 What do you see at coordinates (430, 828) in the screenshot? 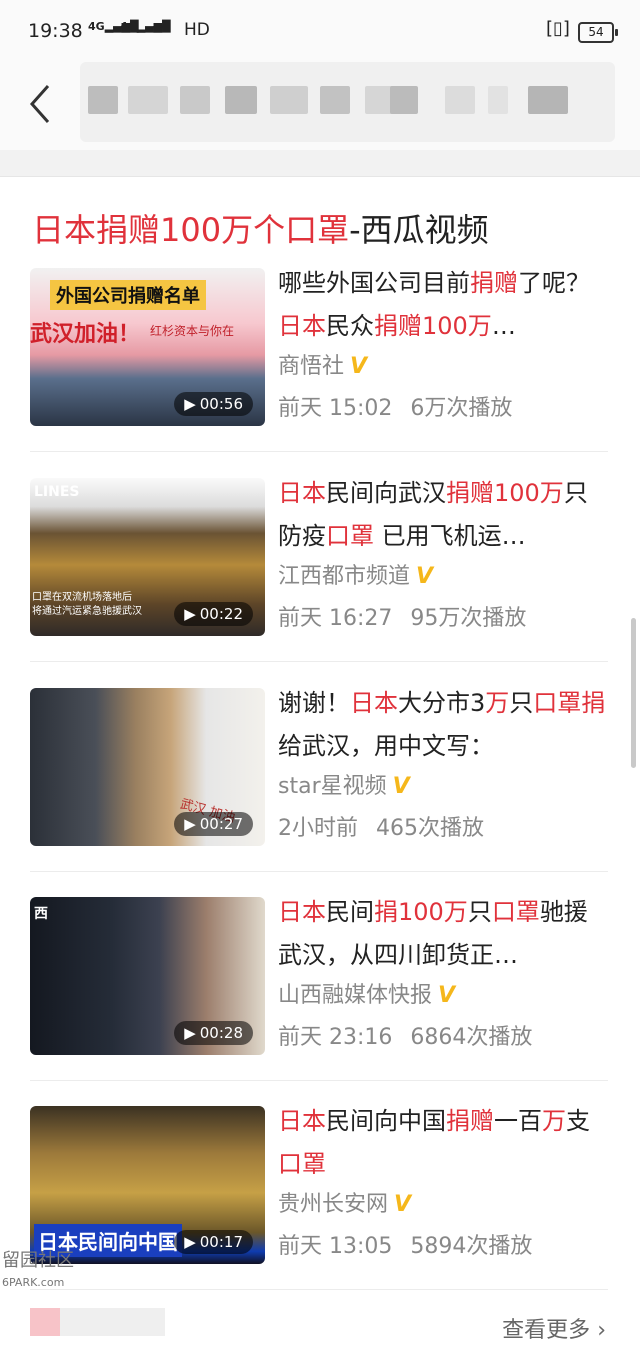
I see `view-count: 465次播放` at bounding box center [430, 828].